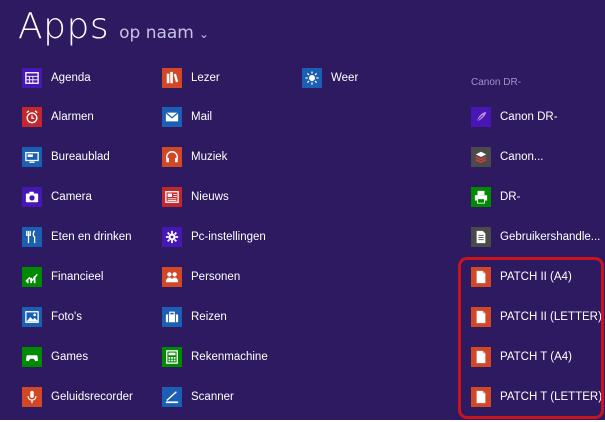 The height and width of the screenshot is (422, 605). What do you see at coordinates (202, 117) in the screenshot?
I see `app-label: Mail` at bounding box center [202, 117].